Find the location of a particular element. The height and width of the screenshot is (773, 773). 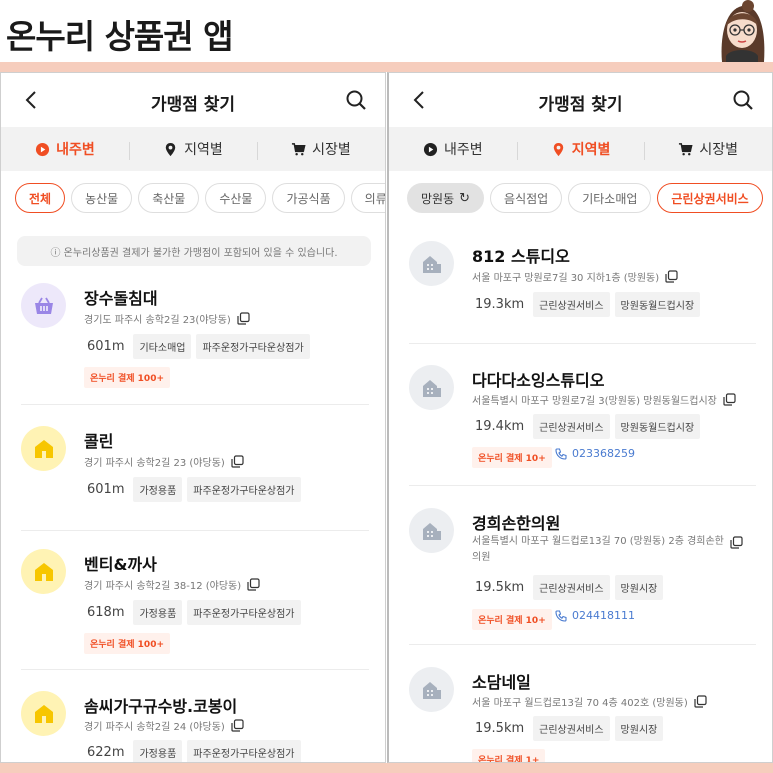

address-text: 서울특별시 마포구 망원로7길 3(망원동) 망원동월드컵시장 is located at coordinates (594, 401).